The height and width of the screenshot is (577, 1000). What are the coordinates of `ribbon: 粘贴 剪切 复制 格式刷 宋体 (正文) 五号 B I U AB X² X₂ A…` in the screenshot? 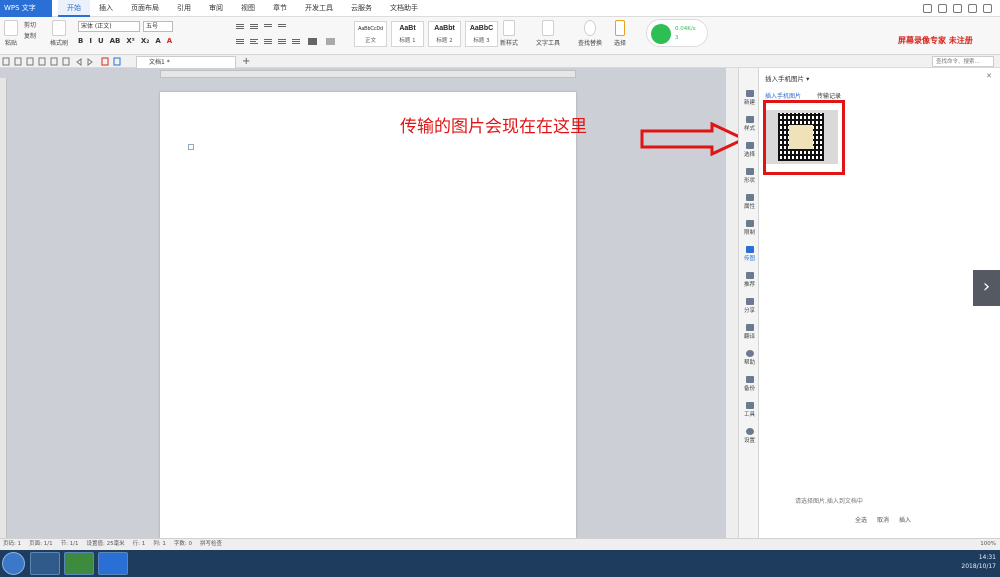 It's located at (500, 36).